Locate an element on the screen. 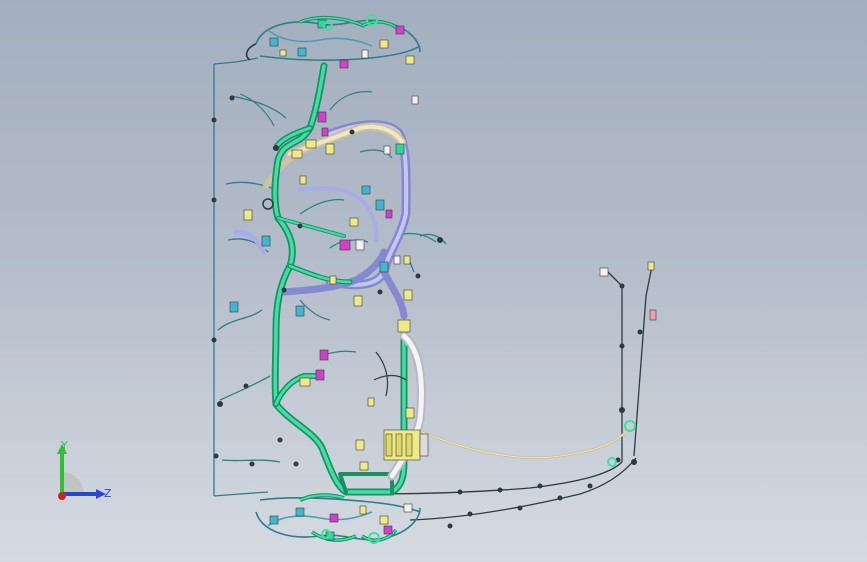 This screenshot has height=562, width=867. triad-plane is located at coordinates (73, 483).